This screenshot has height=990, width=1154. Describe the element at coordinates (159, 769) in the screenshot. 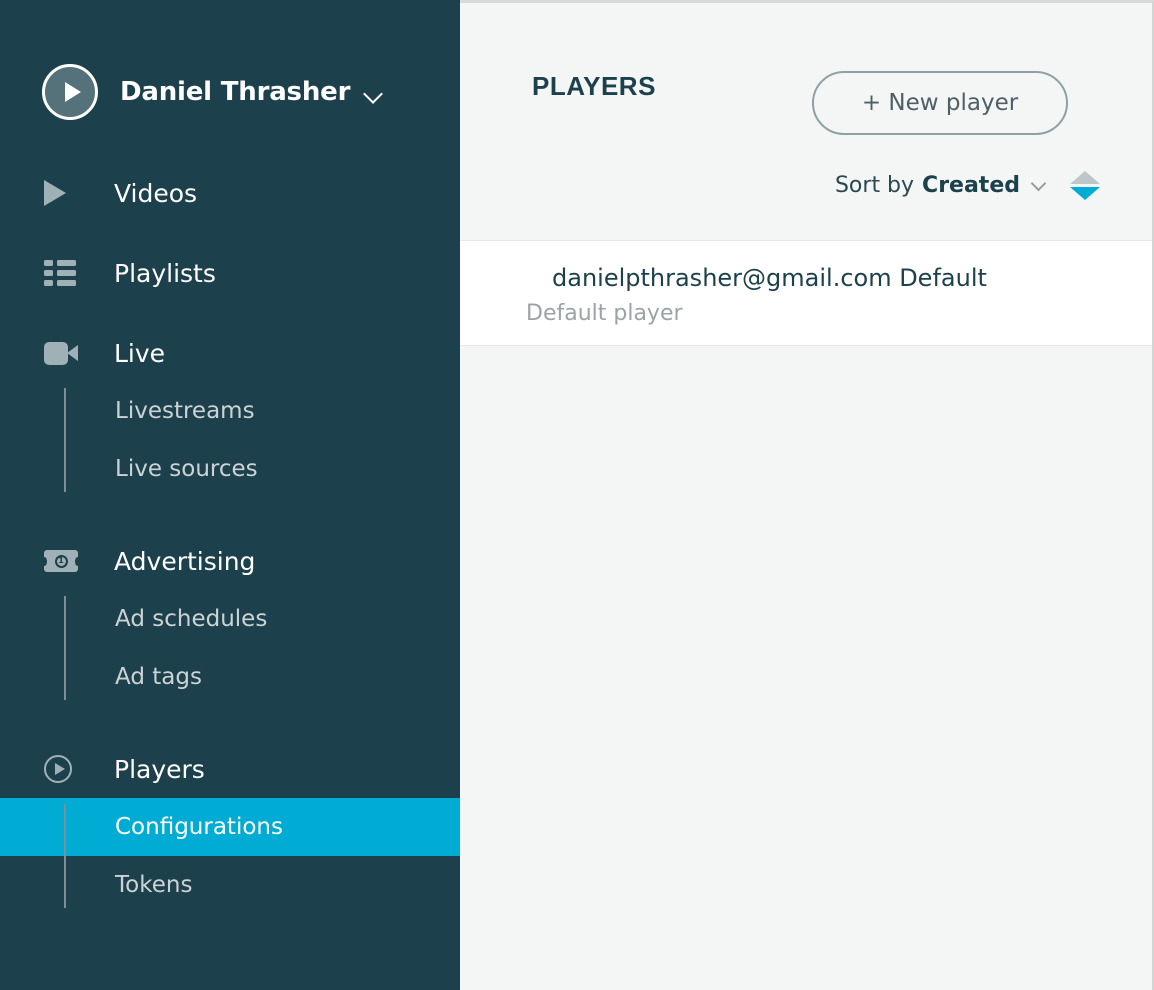

I see `sidebar-item-label: Players` at that location.